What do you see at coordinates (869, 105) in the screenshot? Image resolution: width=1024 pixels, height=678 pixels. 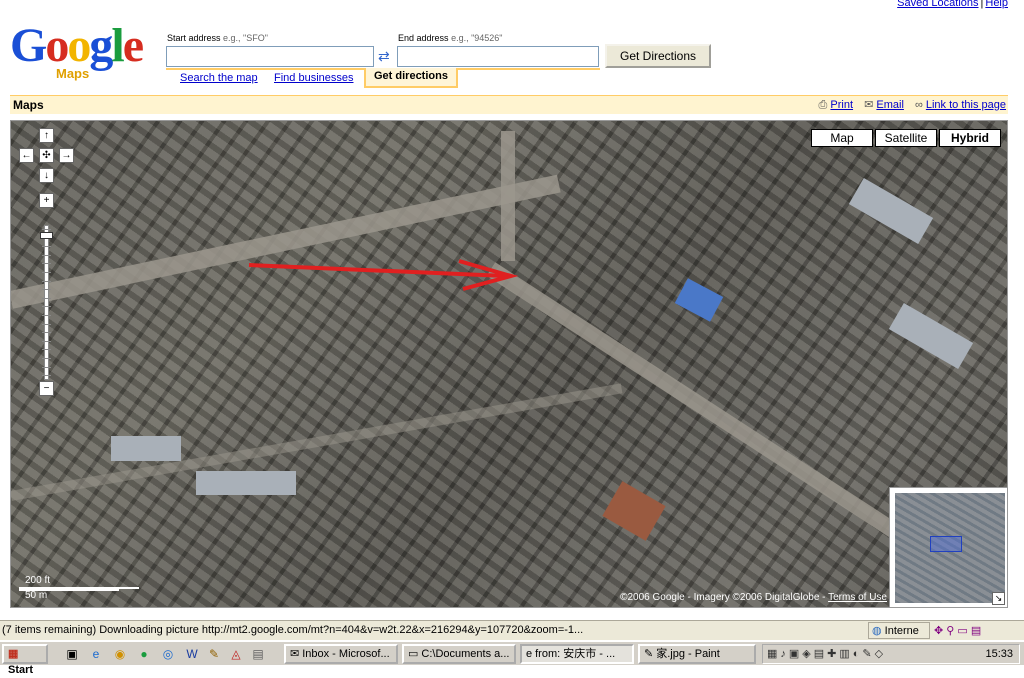 I see `envelope-icon: ✉` at bounding box center [869, 105].